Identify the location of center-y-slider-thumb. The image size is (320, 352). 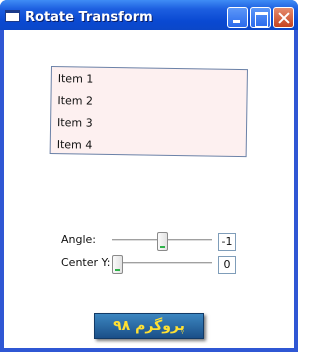
(117, 264).